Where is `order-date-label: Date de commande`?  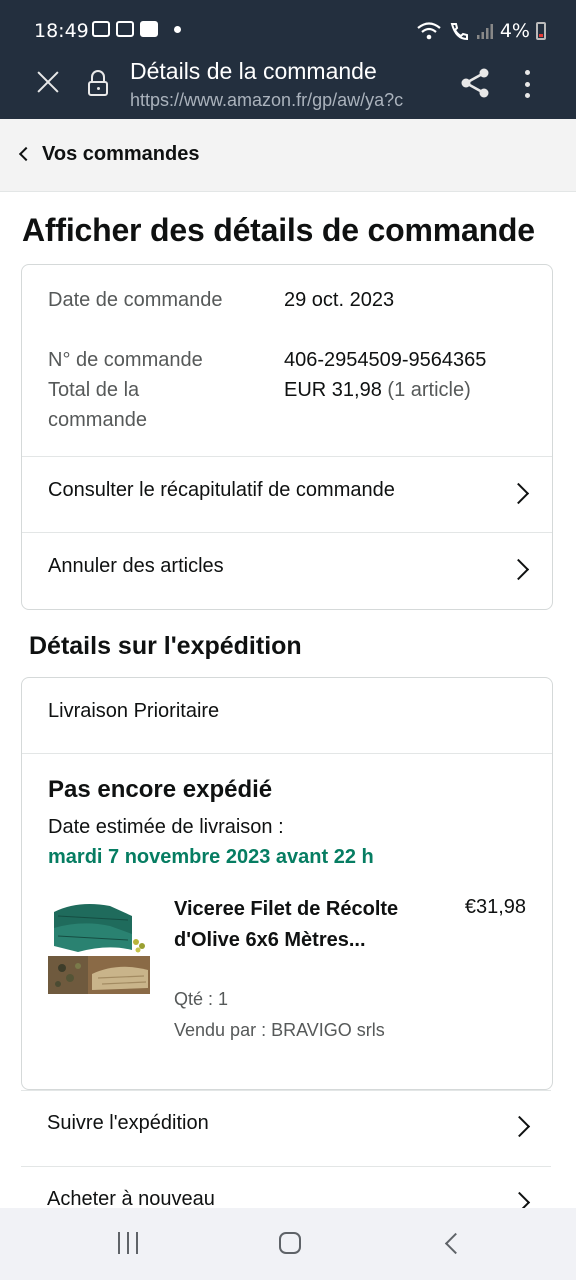
order-date-label: Date de commande is located at coordinates (135, 300).